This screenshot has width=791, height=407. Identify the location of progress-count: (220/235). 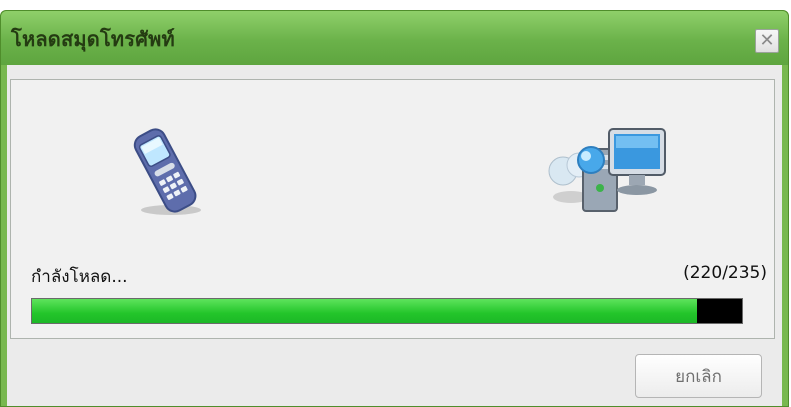
(725, 273).